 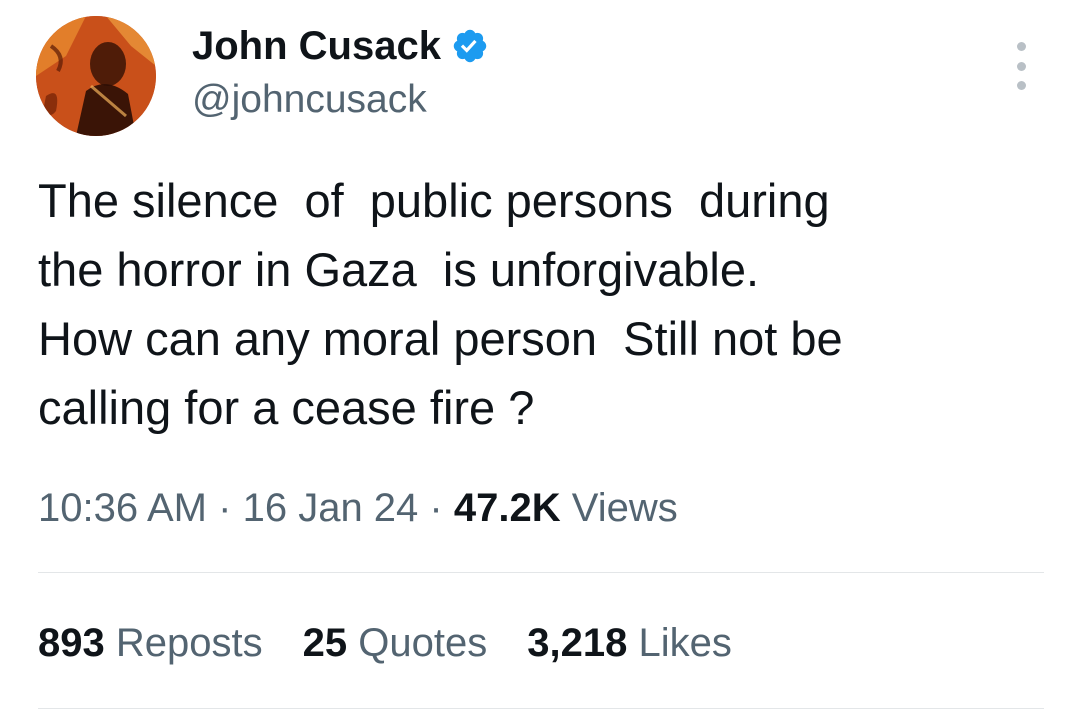 I want to click on author-name-row: John Cusack, so click(x=340, y=46).